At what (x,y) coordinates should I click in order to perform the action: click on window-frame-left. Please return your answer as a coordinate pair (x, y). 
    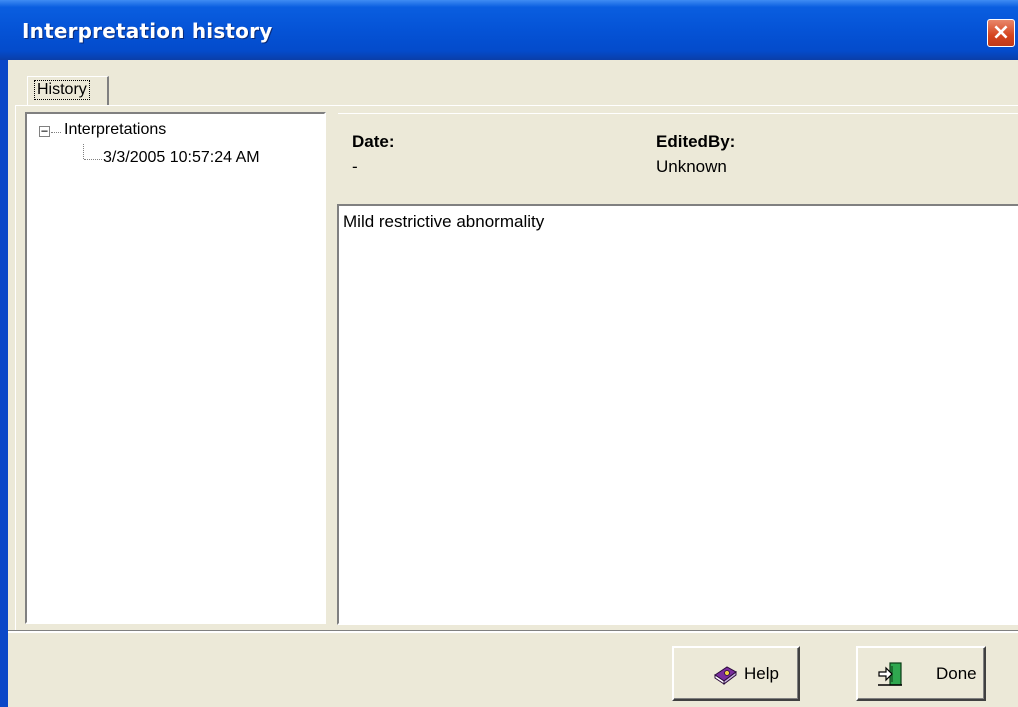
    Looking at the image, I should click on (4, 383).